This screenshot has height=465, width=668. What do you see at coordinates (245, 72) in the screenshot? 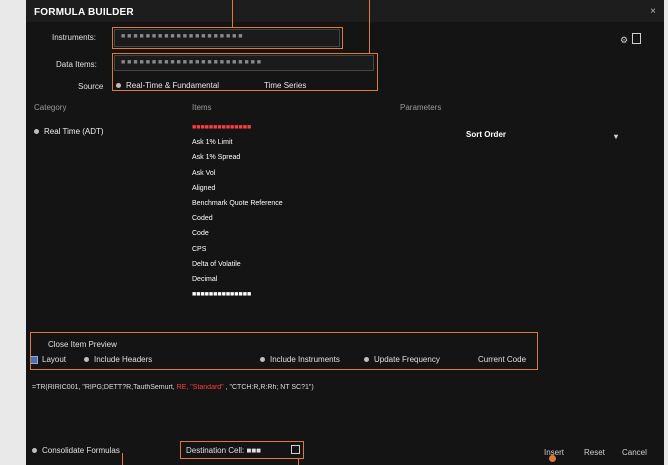
I see `data-items-callout` at bounding box center [245, 72].